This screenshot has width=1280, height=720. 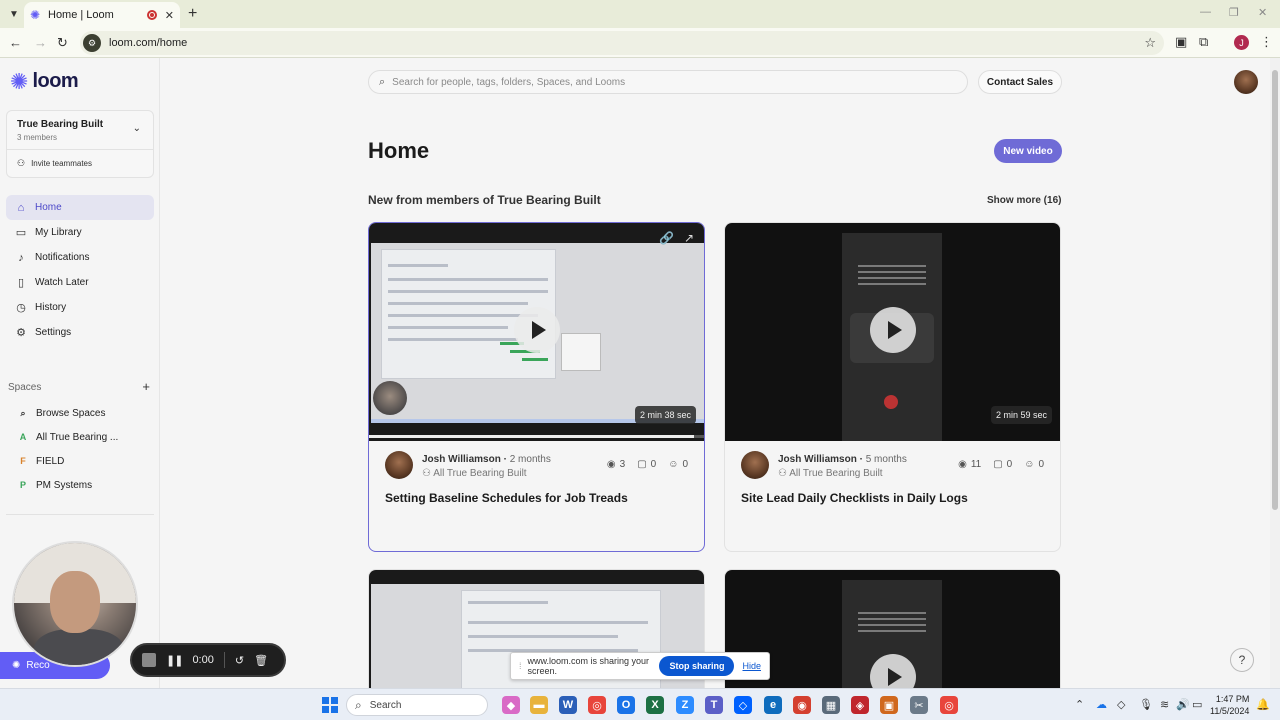 What do you see at coordinates (1262, 12) in the screenshot?
I see `close-window-icon: ✕` at bounding box center [1262, 12].